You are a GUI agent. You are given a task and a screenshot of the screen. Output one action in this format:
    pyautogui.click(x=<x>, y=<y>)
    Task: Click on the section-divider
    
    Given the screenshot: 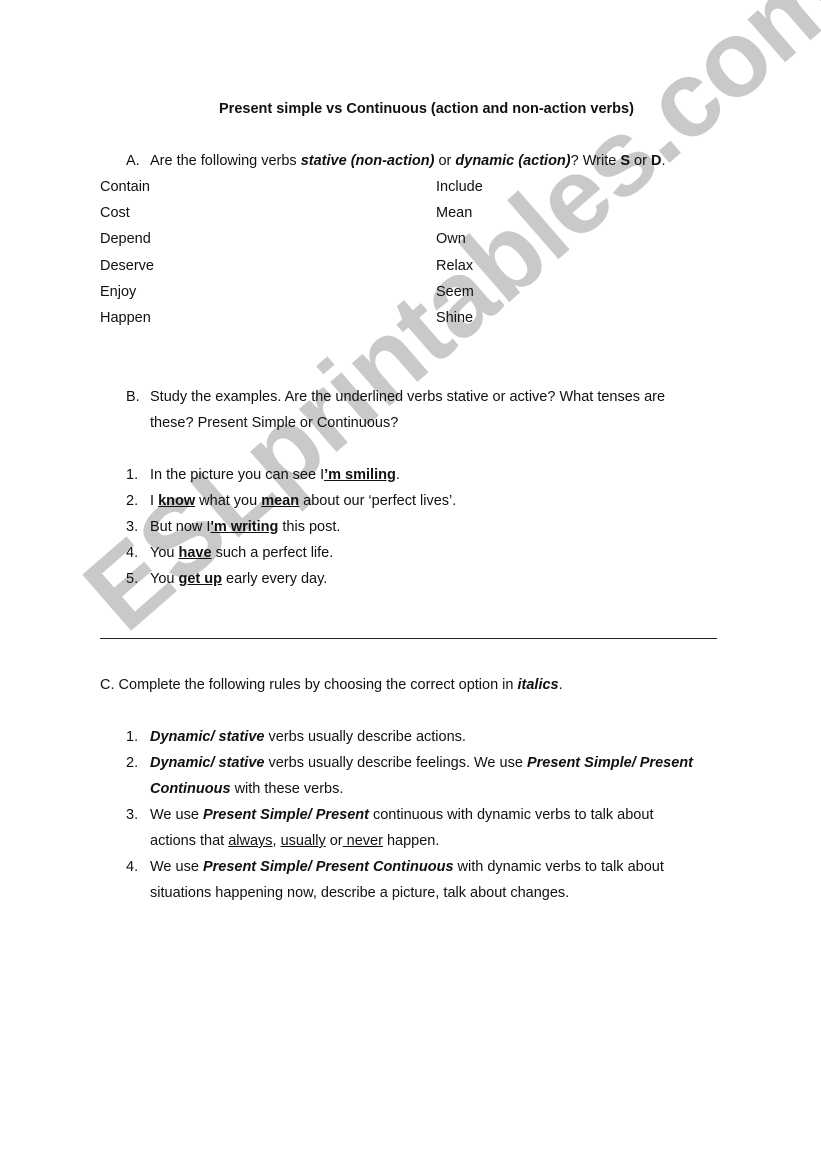 What is the action you would take?
    pyautogui.click(x=408, y=638)
    